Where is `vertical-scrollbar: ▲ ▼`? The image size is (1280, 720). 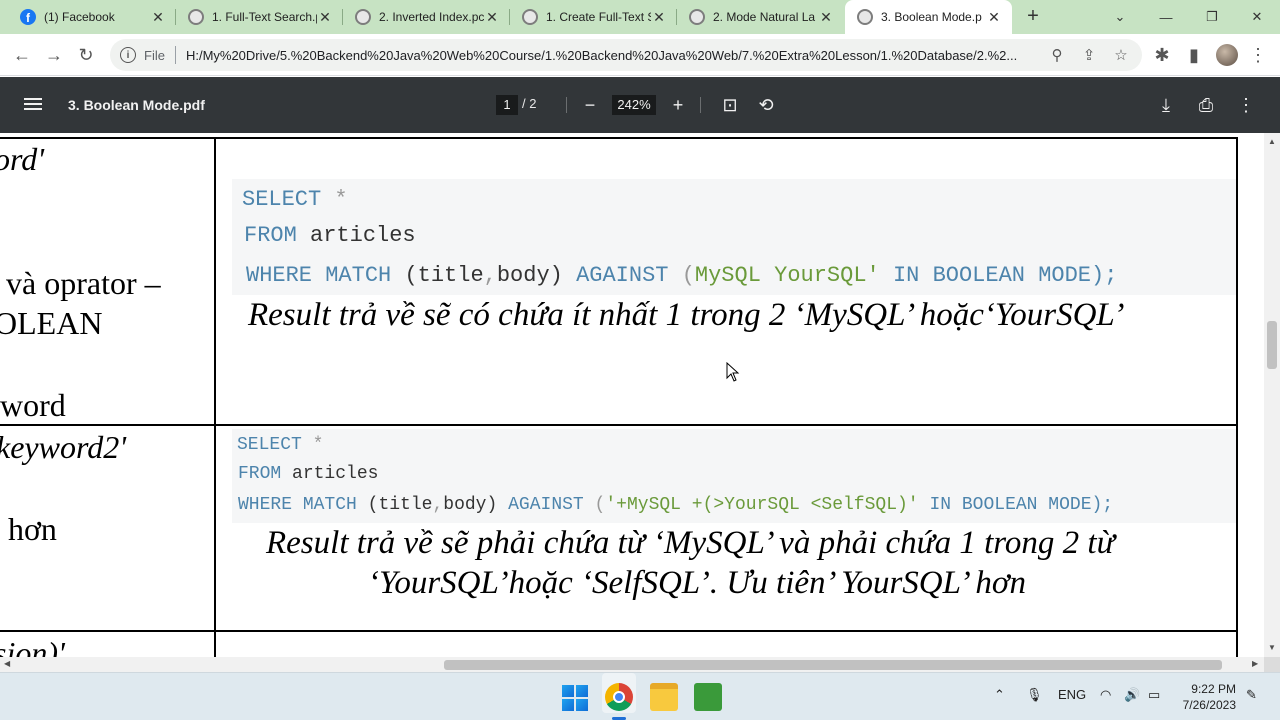 vertical-scrollbar: ▲ ▼ is located at coordinates (1272, 395).